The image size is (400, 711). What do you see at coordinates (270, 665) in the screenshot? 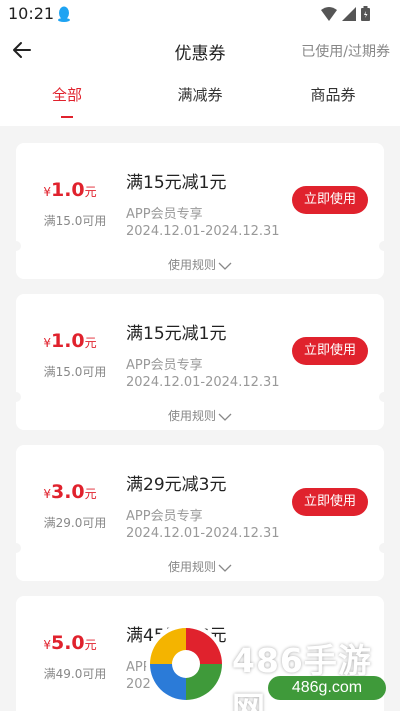
I see `site-watermark: 486手游网 486g.com` at bounding box center [270, 665].